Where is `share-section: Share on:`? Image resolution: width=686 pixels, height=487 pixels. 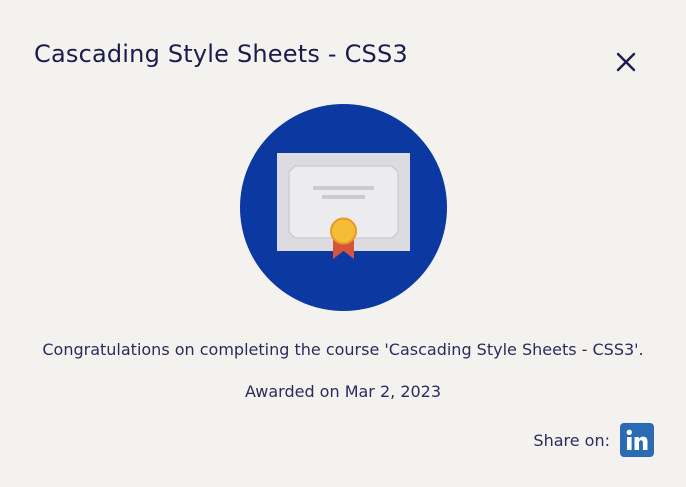
share-section: Share on: is located at coordinates (593, 440).